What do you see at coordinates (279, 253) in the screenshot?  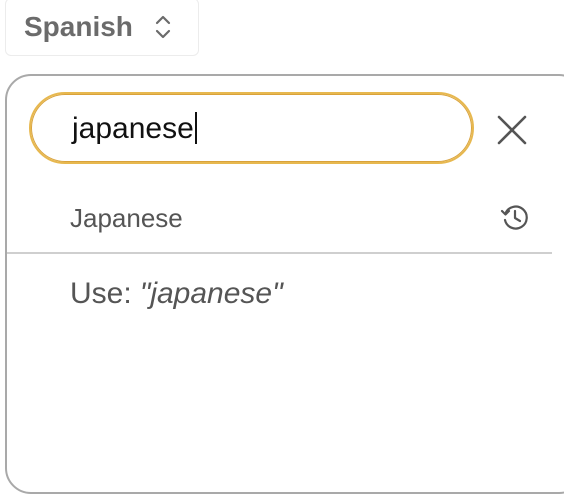 I see `suggestions-divider` at bounding box center [279, 253].